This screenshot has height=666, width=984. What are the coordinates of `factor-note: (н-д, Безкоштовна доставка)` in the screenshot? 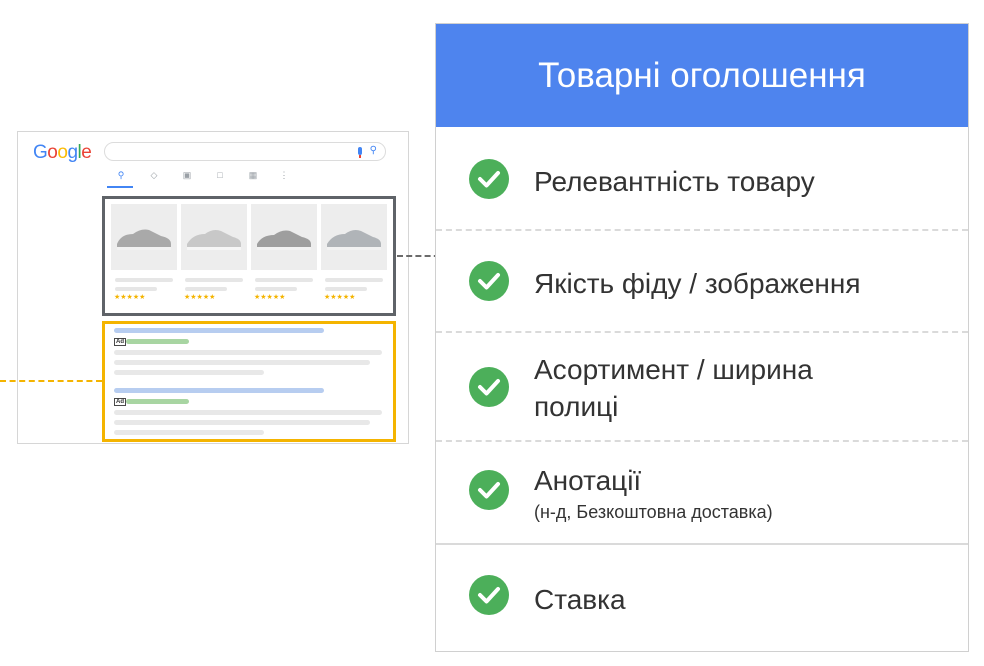 It's located at (653, 512).